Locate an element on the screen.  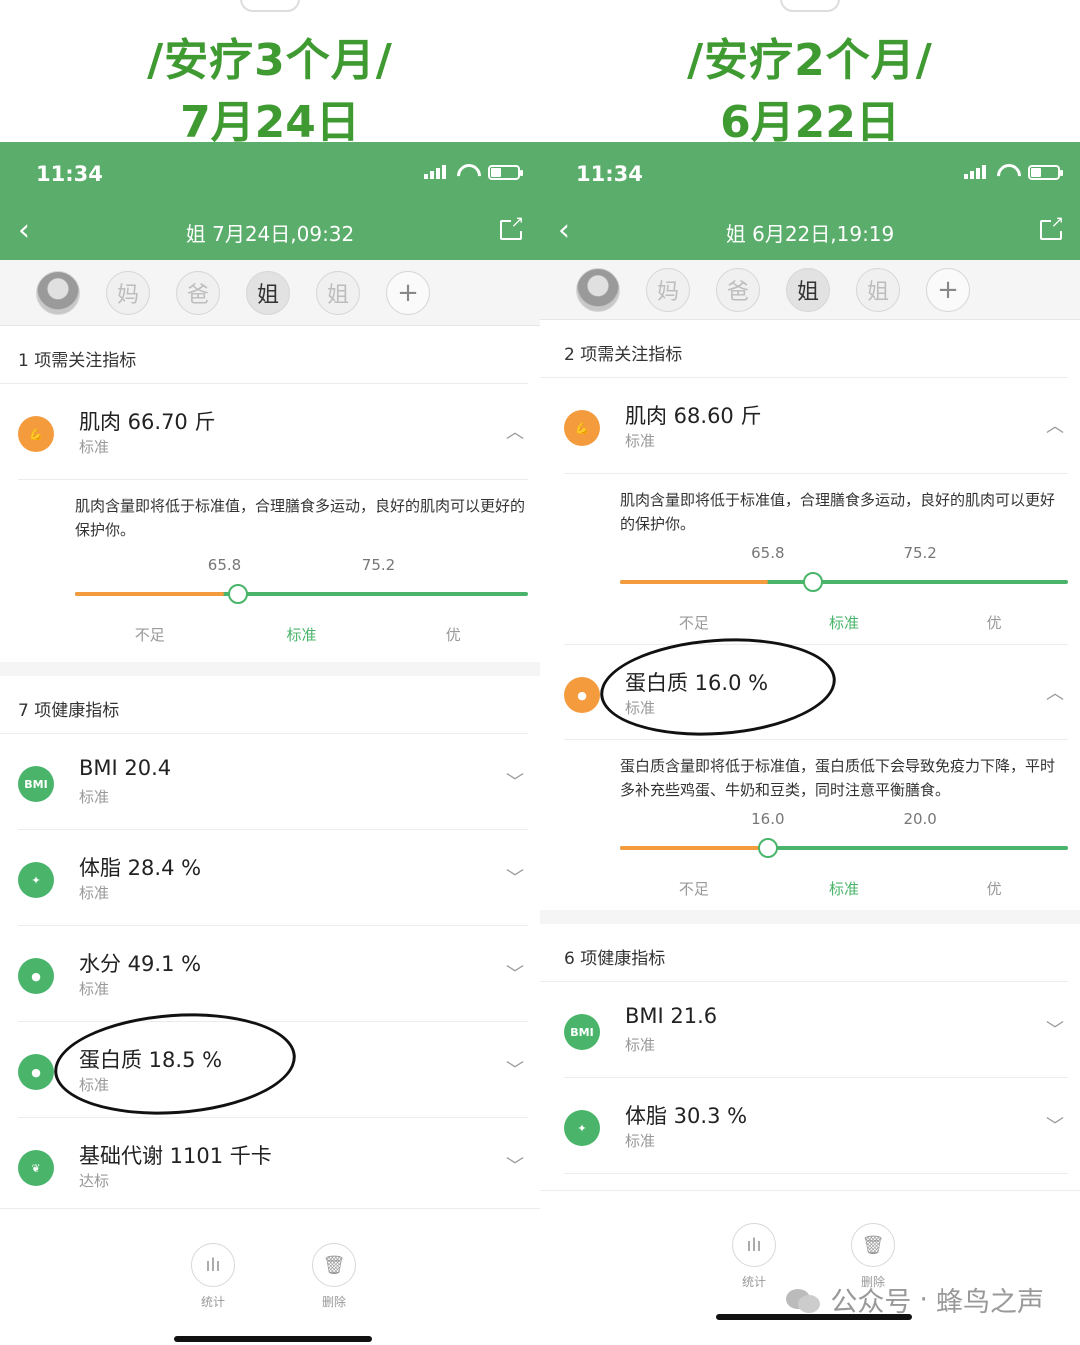
tick-low: 16.0 is located at coordinates (768, 819).